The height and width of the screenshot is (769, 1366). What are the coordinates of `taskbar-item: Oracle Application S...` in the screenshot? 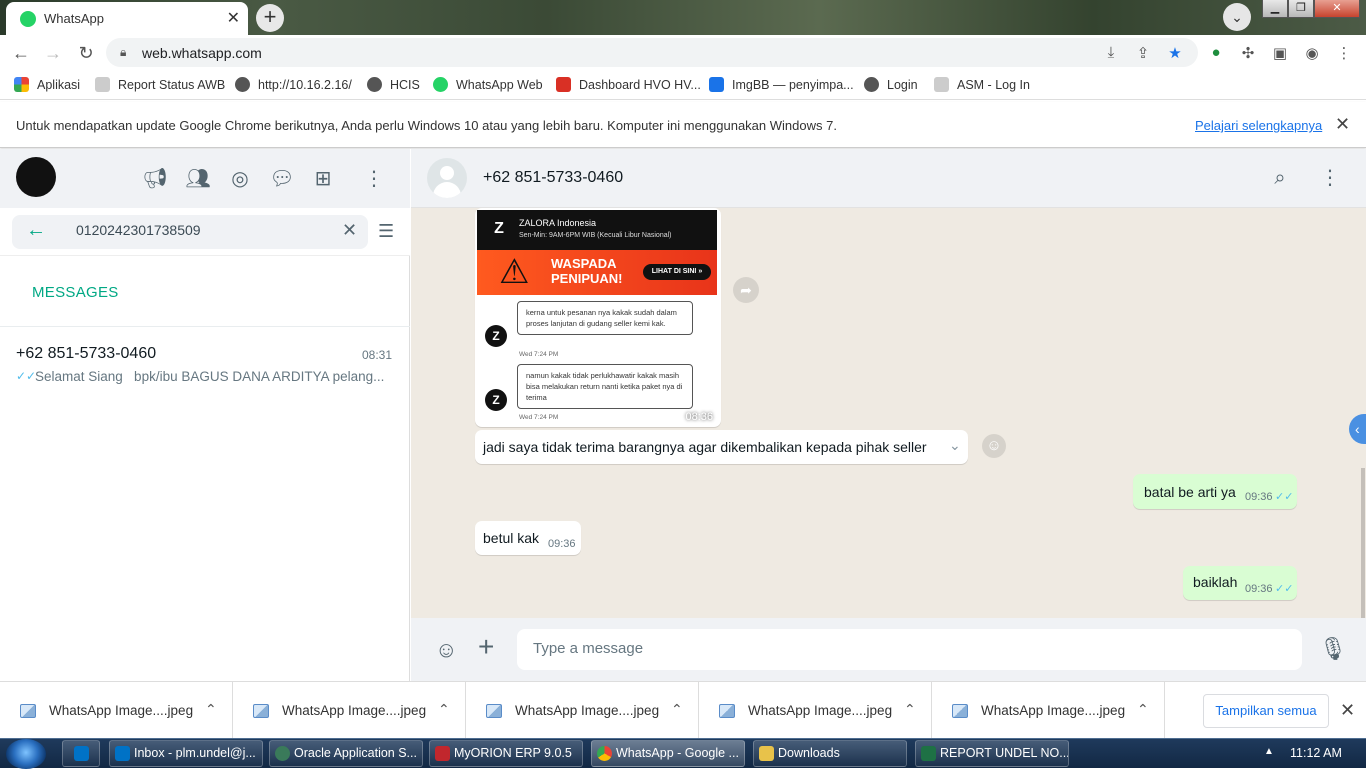 It's located at (346, 753).